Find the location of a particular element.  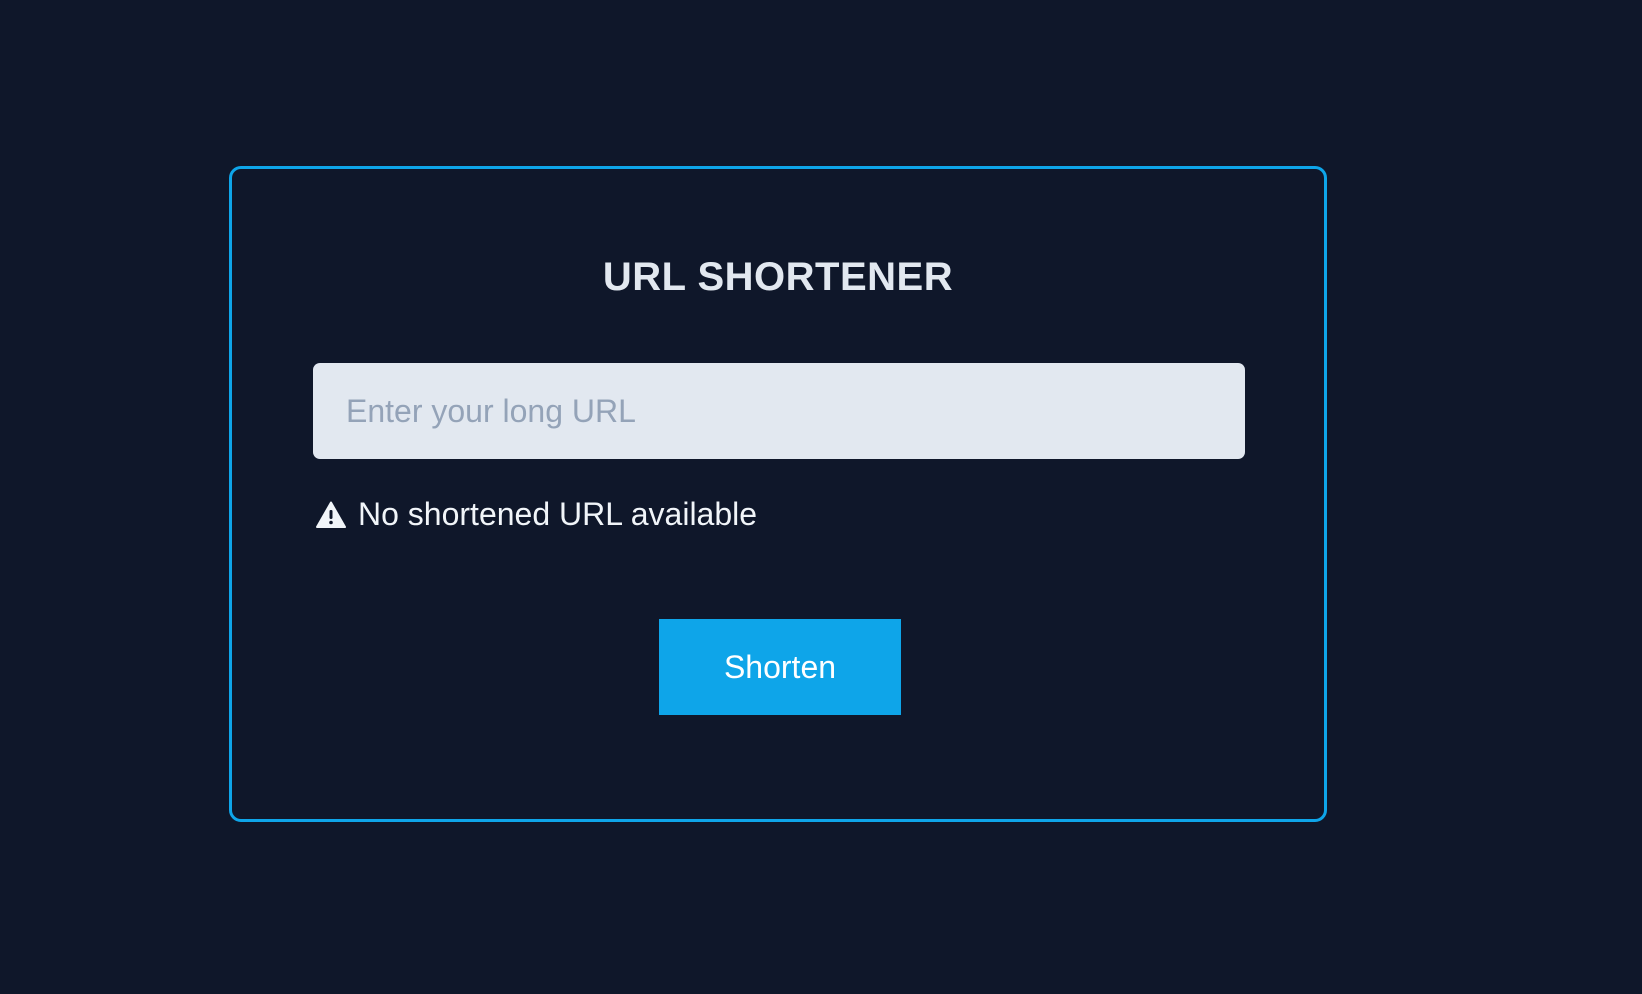

shorten-button: Shorten is located at coordinates (780, 667).